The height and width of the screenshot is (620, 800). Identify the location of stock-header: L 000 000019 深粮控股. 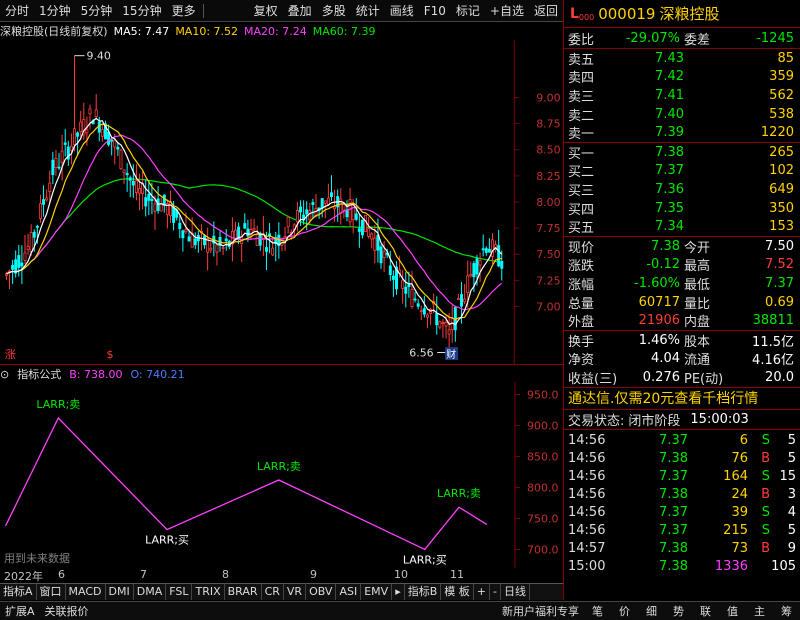
(682, 14).